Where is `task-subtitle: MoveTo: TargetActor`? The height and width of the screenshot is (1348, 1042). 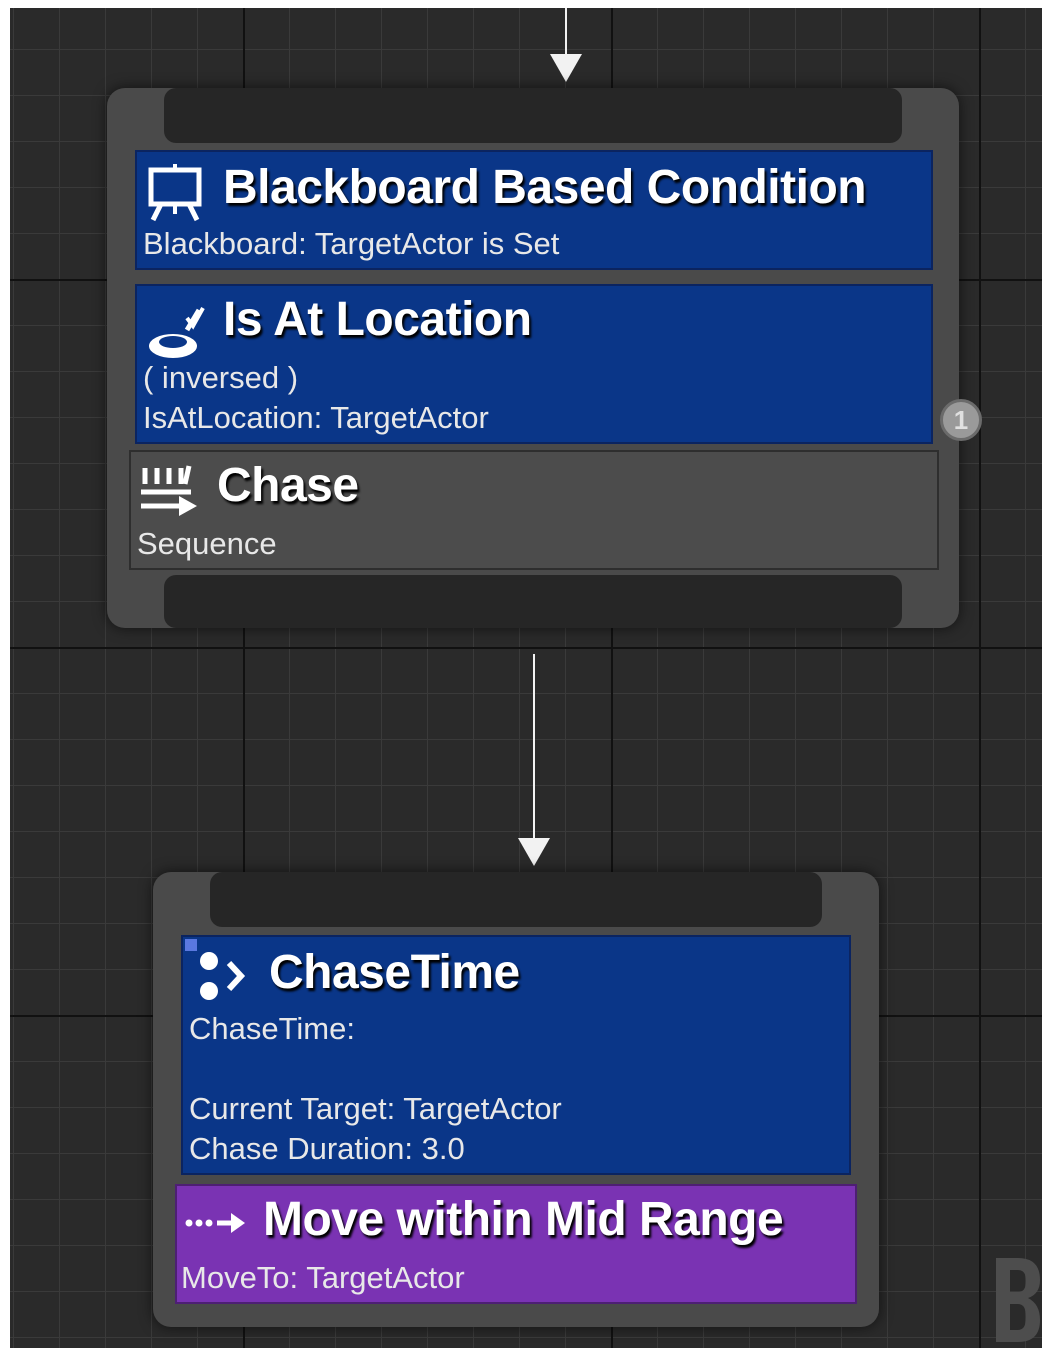
task-subtitle: MoveTo: TargetActor is located at coordinates (323, 1277).